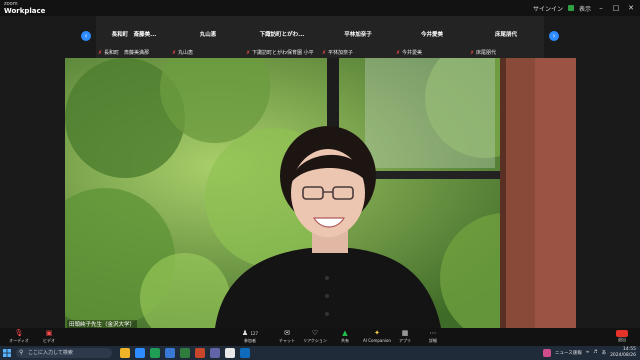 This screenshot has height=360, width=640. I want to click on video-button: ▣ ビデオ, so click(49, 337).